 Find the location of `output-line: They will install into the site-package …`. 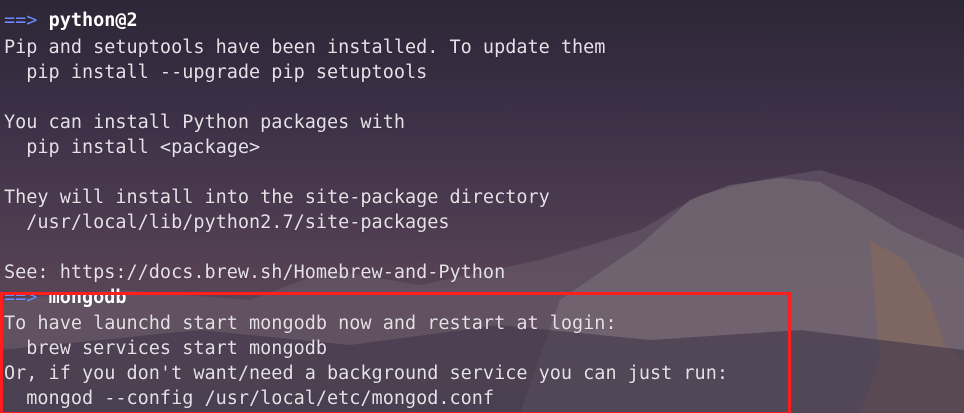

output-line: They will install into the site-package … is located at coordinates (277, 197).